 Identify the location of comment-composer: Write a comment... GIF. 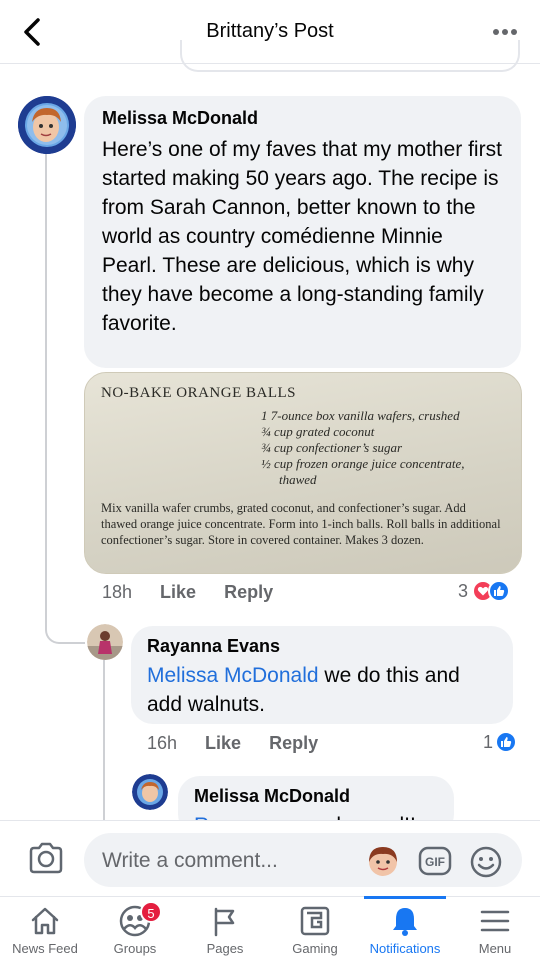
(270, 858).